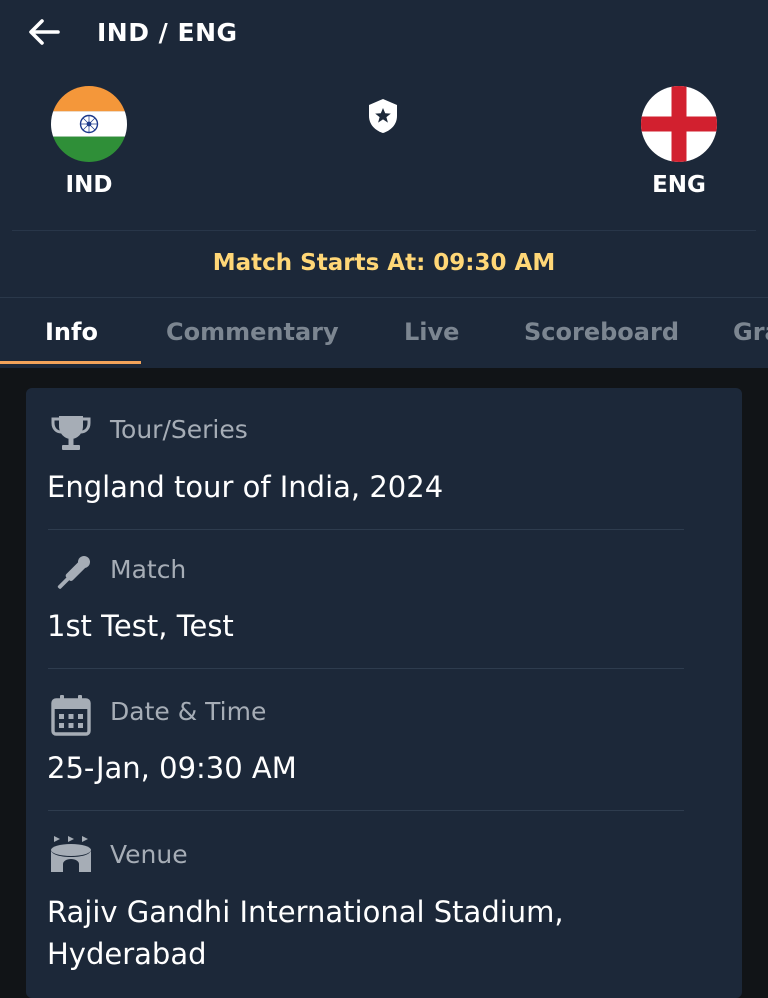 This screenshot has width=768, height=998. Describe the element at coordinates (89, 124) in the screenshot. I see `india-flag-icon` at that location.